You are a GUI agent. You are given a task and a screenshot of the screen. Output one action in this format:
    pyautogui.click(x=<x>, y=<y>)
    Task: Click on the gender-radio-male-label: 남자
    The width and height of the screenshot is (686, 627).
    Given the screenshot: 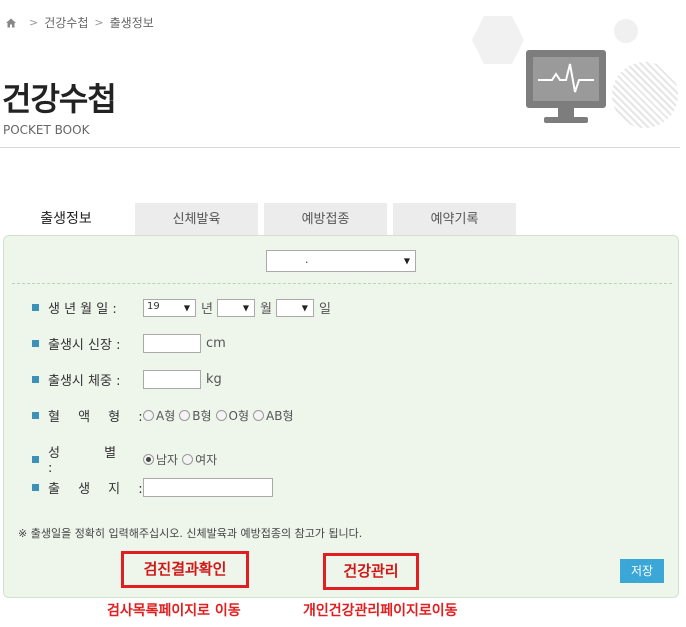 What is the action you would take?
    pyautogui.click(x=167, y=459)
    